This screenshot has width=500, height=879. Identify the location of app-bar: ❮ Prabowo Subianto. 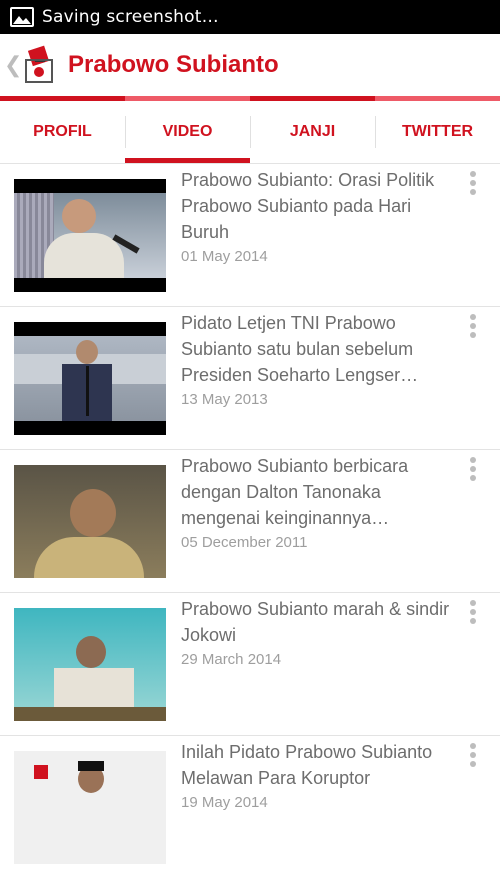
(250, 65).